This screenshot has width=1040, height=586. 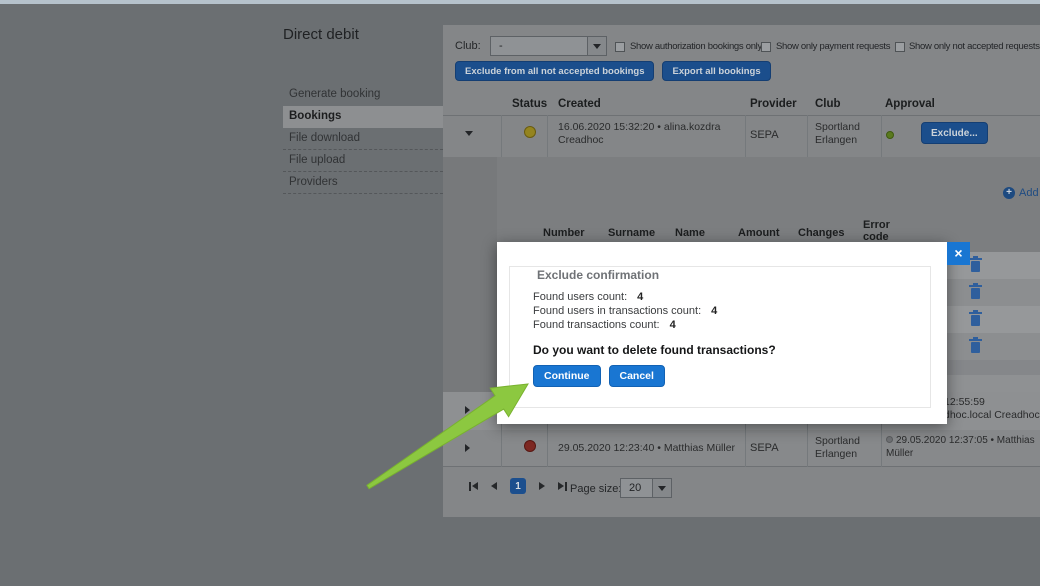 What do you see at coordinates (992, 408) in the screenshot?
I see `approval-cell-partial: 12:55:59 dhoc.local Creadhoc` at bounding box center [992, 408].